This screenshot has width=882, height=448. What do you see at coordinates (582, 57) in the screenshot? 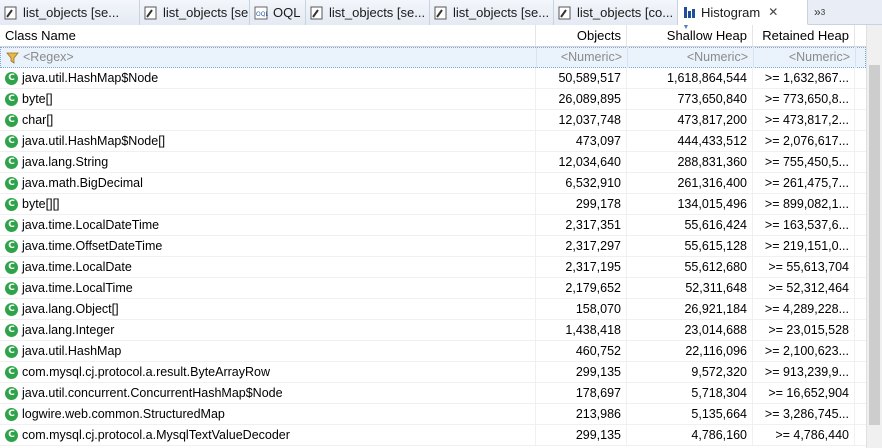
I see `objects-filter-input: <Numeric>` at bounding box center [582, 57].